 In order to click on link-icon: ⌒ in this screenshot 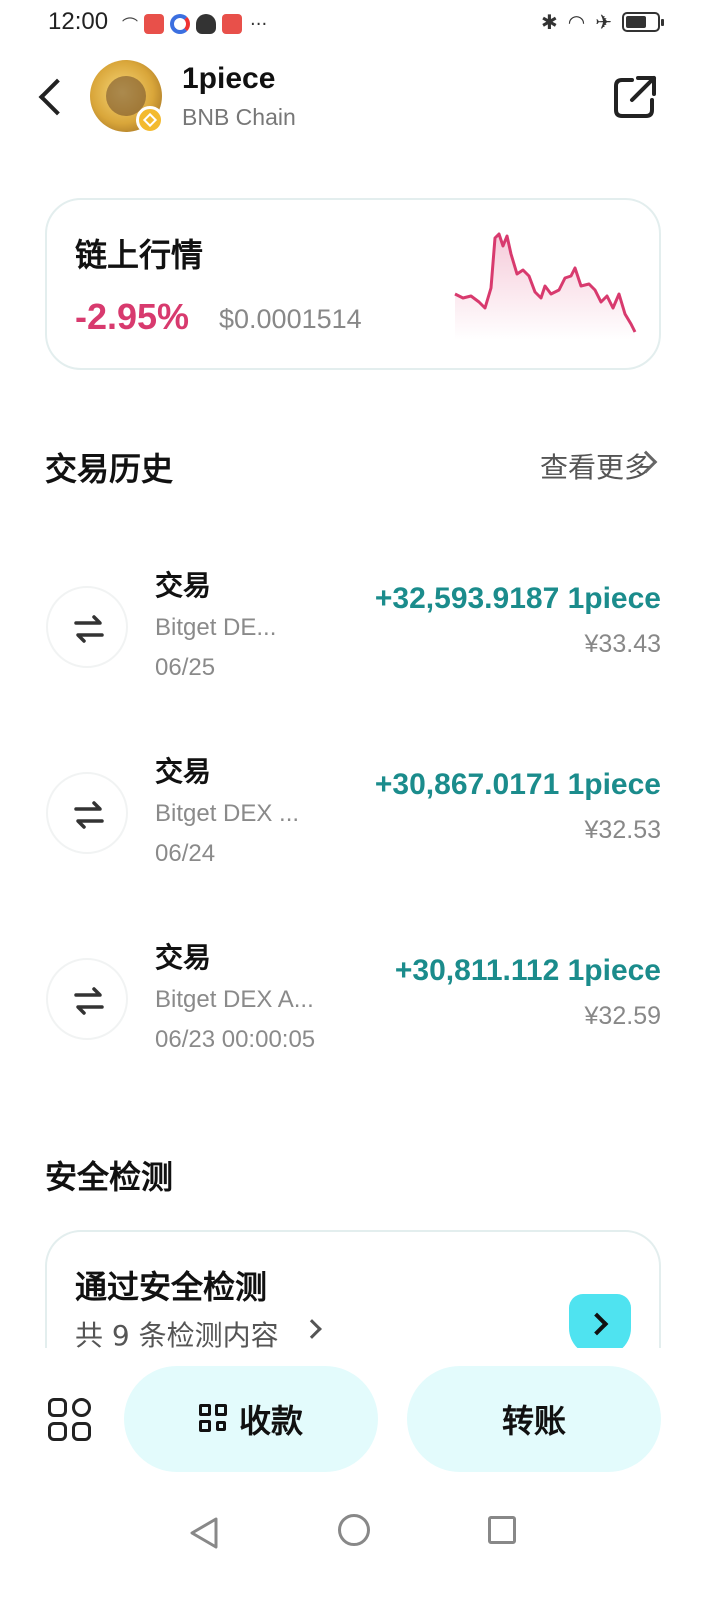, I will do `click(130, 25)`.